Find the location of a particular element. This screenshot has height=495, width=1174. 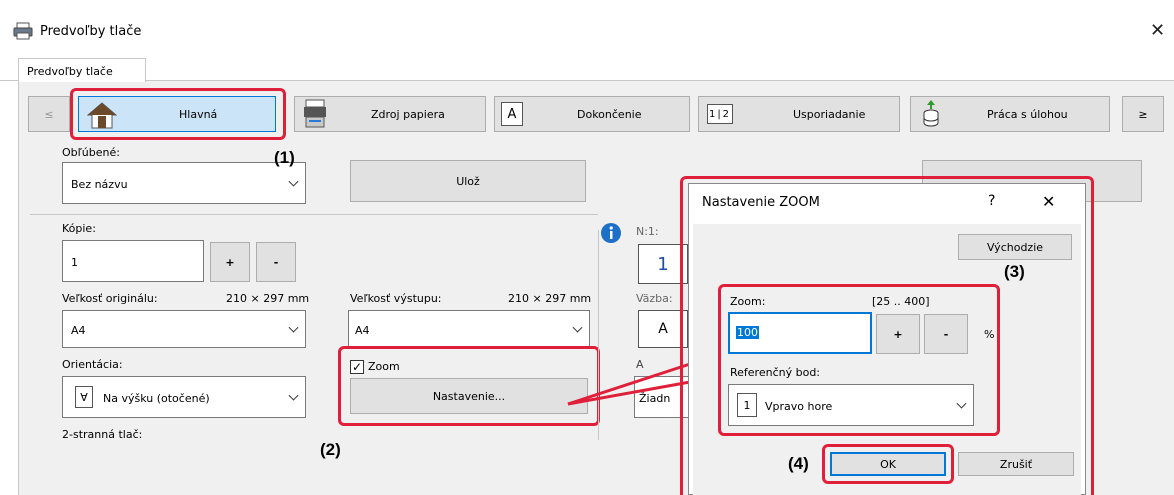

reference-point-value: Vpravo hore is located at coordinates (799, 406).